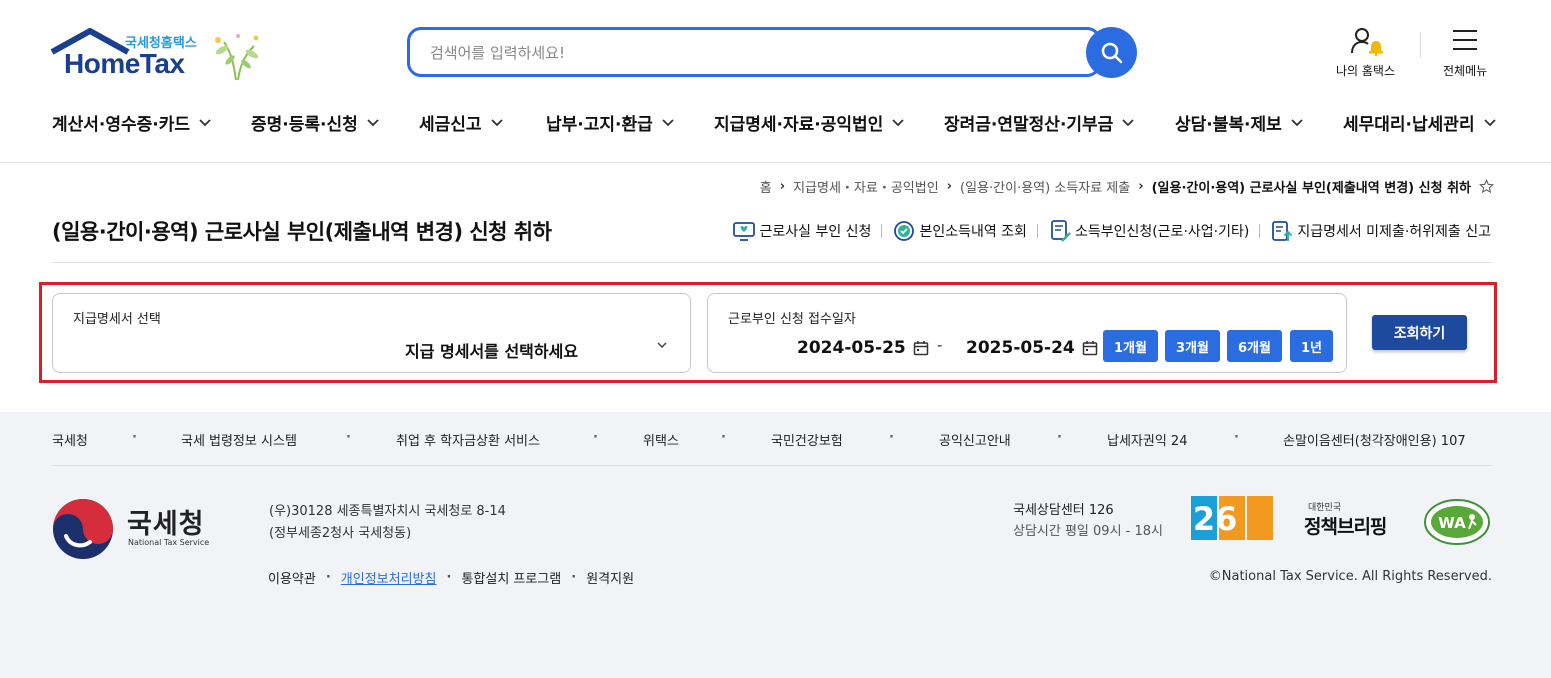  I want to click on leaf-decoration-icon, so click(237, 57).